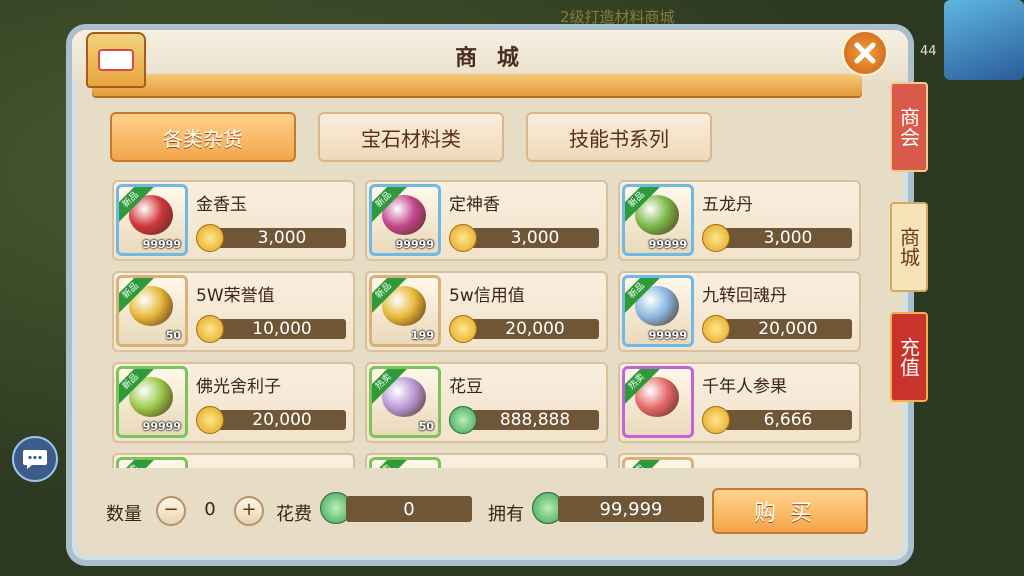  What do you see at coordinates (984, 40) in the screenshot?
I see `player-avatar` at bounding box center [984, 40].